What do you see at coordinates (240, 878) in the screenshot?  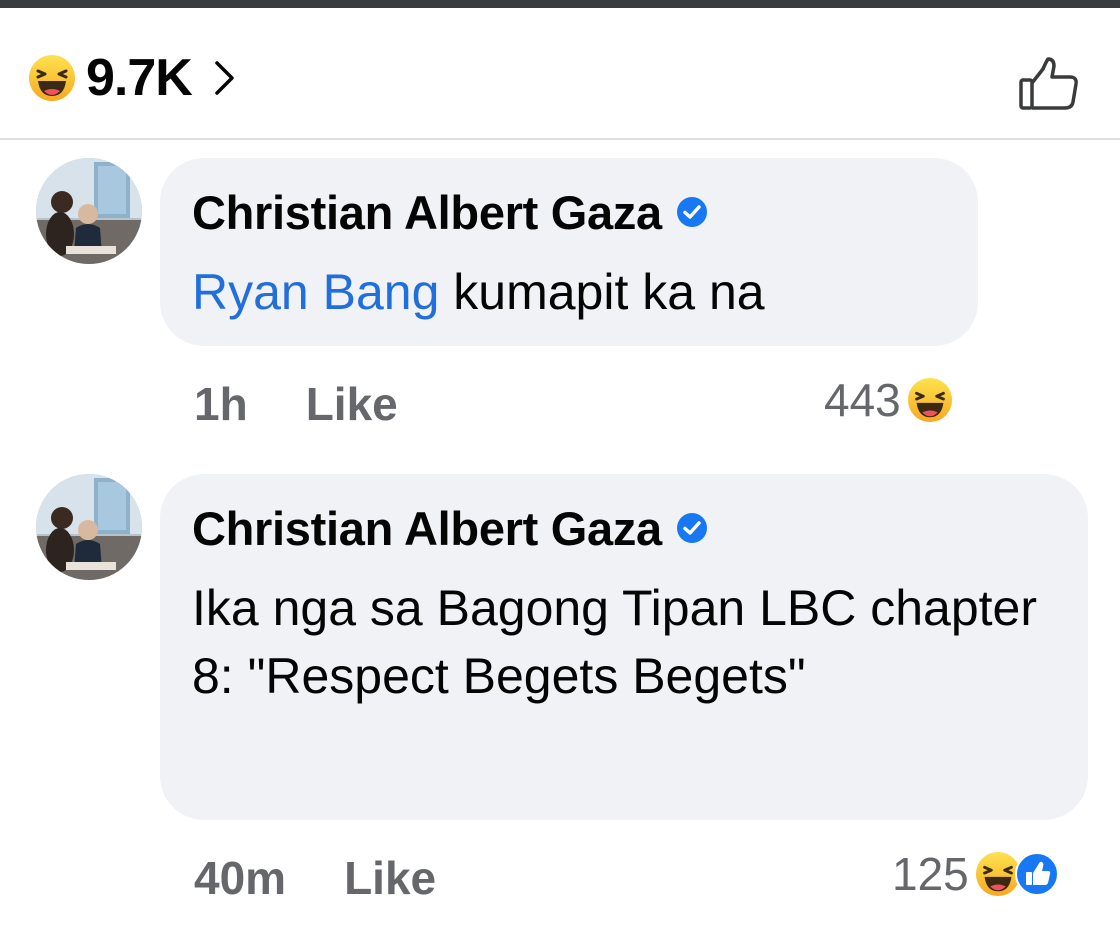 I see `comment-time: 40m` at bounding box center [240, 878].